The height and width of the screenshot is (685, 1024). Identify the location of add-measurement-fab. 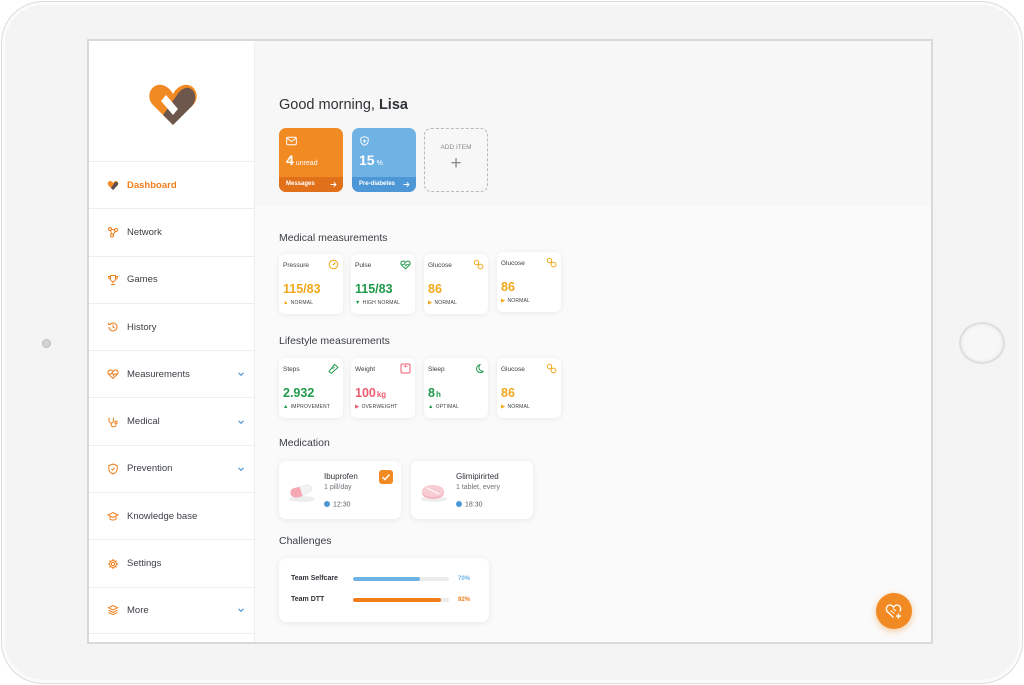
(894, 611).